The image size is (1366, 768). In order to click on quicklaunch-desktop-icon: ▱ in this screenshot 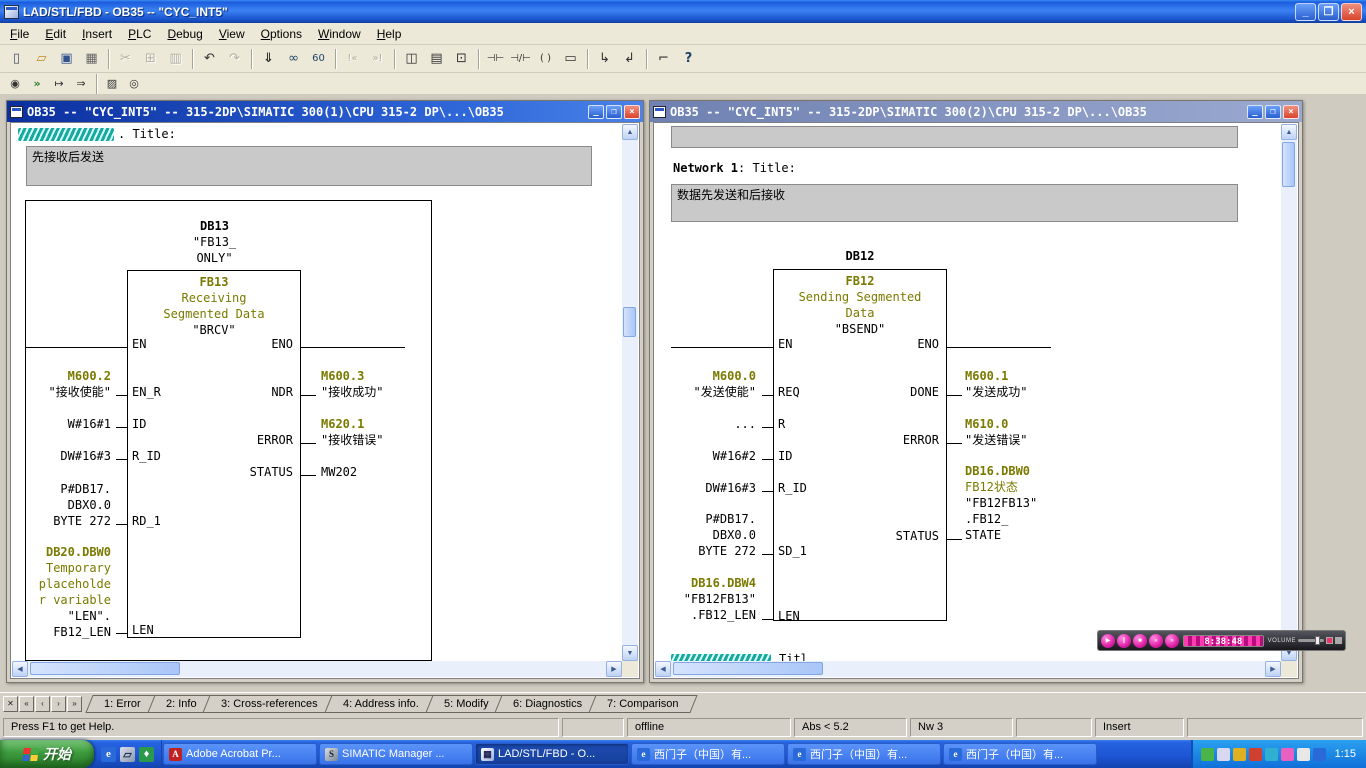, I will do `click(127, 754)`.